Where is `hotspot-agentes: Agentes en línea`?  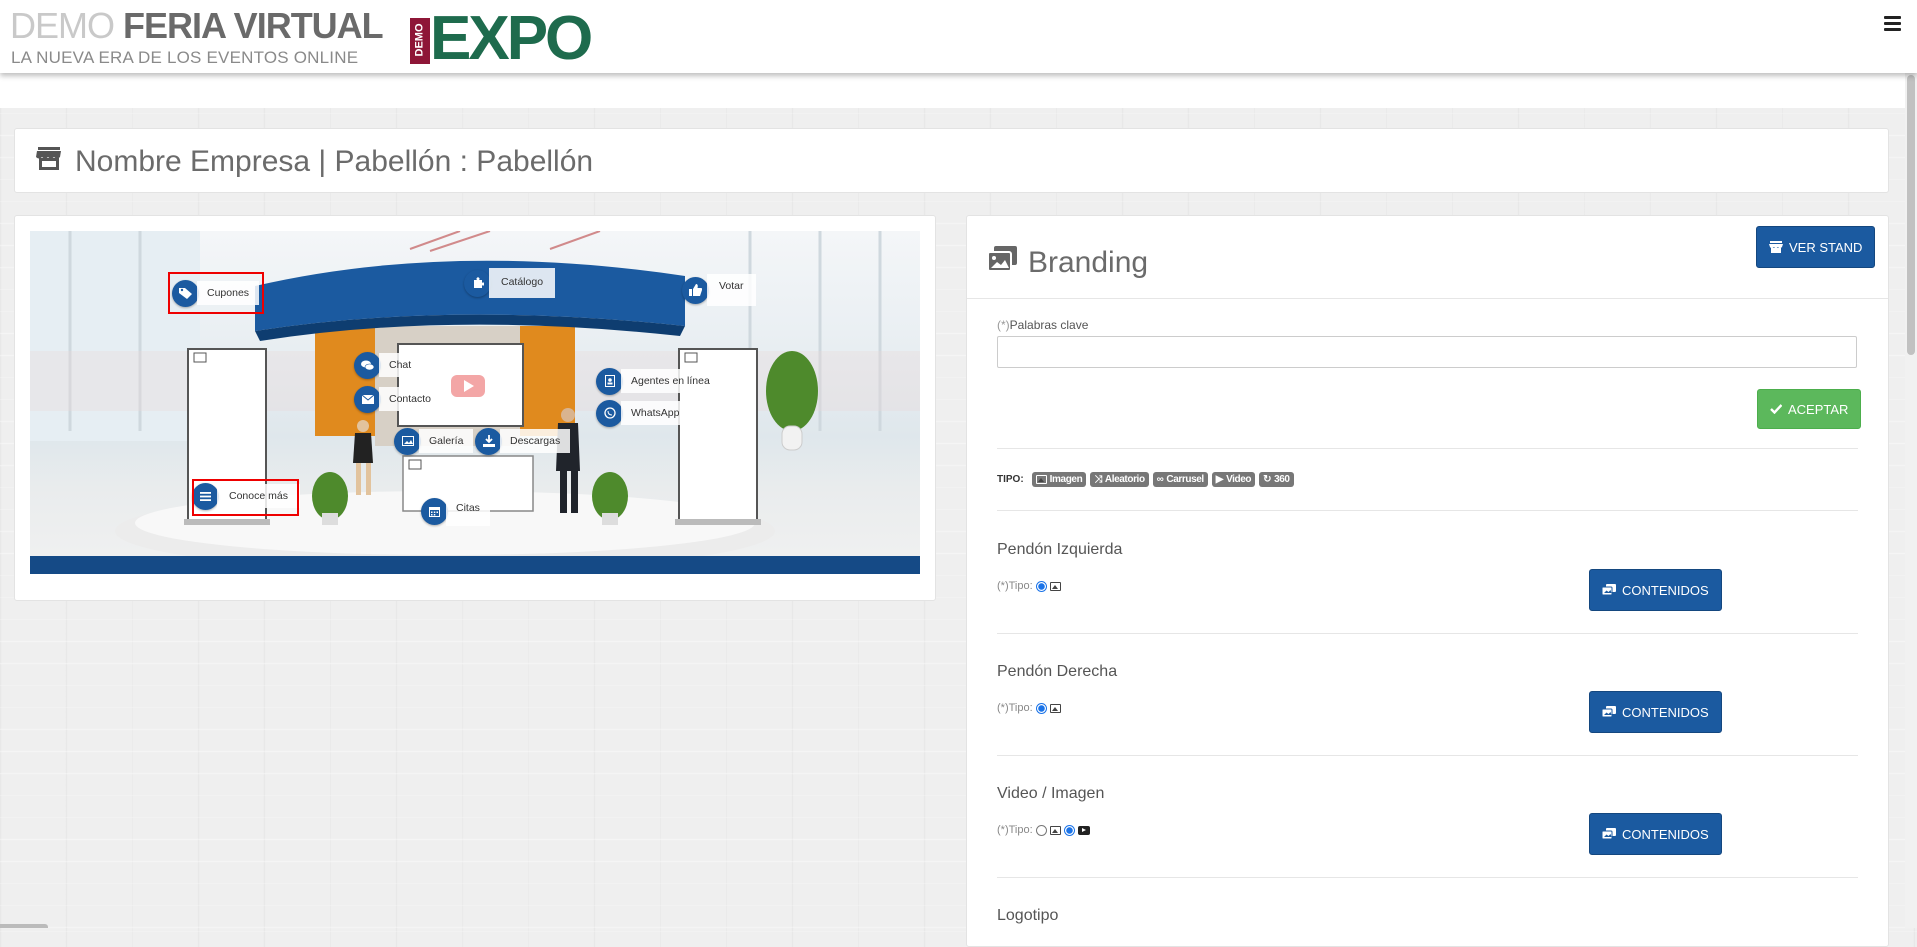
hotspot-agentes: Agentes en línea is located at coordinates (658, 381).